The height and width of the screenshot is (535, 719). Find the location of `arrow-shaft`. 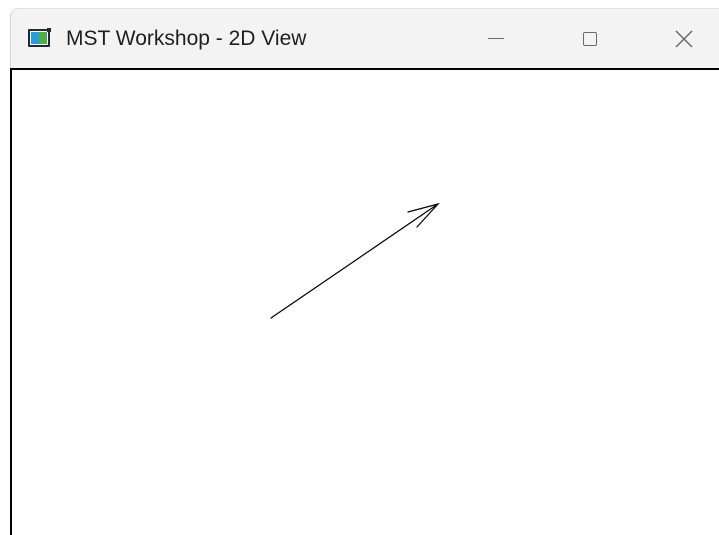

arrow-shaft is located at coordinates (354, 261).